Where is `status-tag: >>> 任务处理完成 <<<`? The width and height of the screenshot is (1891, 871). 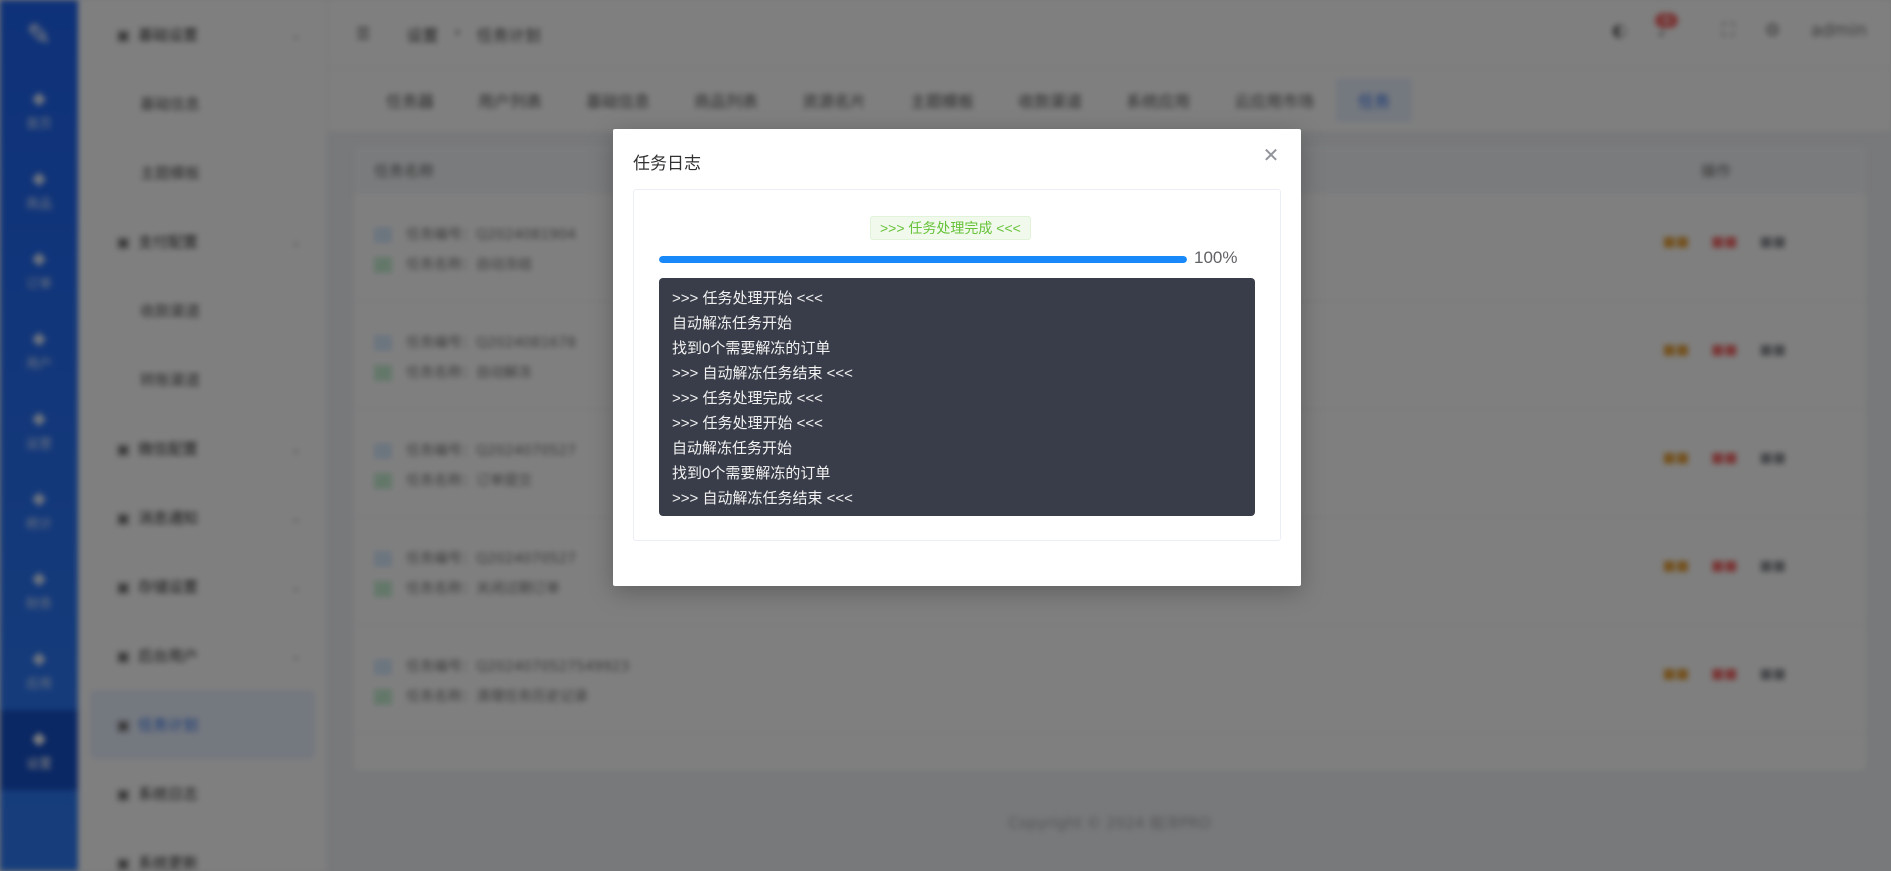
status-tag: >>> 任务处理完成 <<< is located at coordinates (950, 228).